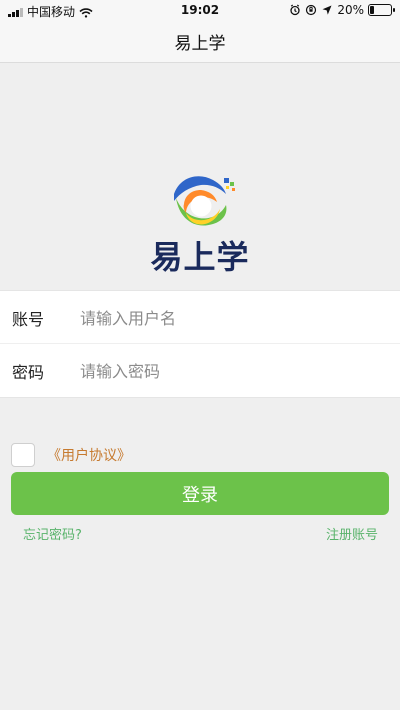 This screenshot has width=400, height=710. I want to click on status-right: 20%, so click(342, 10).